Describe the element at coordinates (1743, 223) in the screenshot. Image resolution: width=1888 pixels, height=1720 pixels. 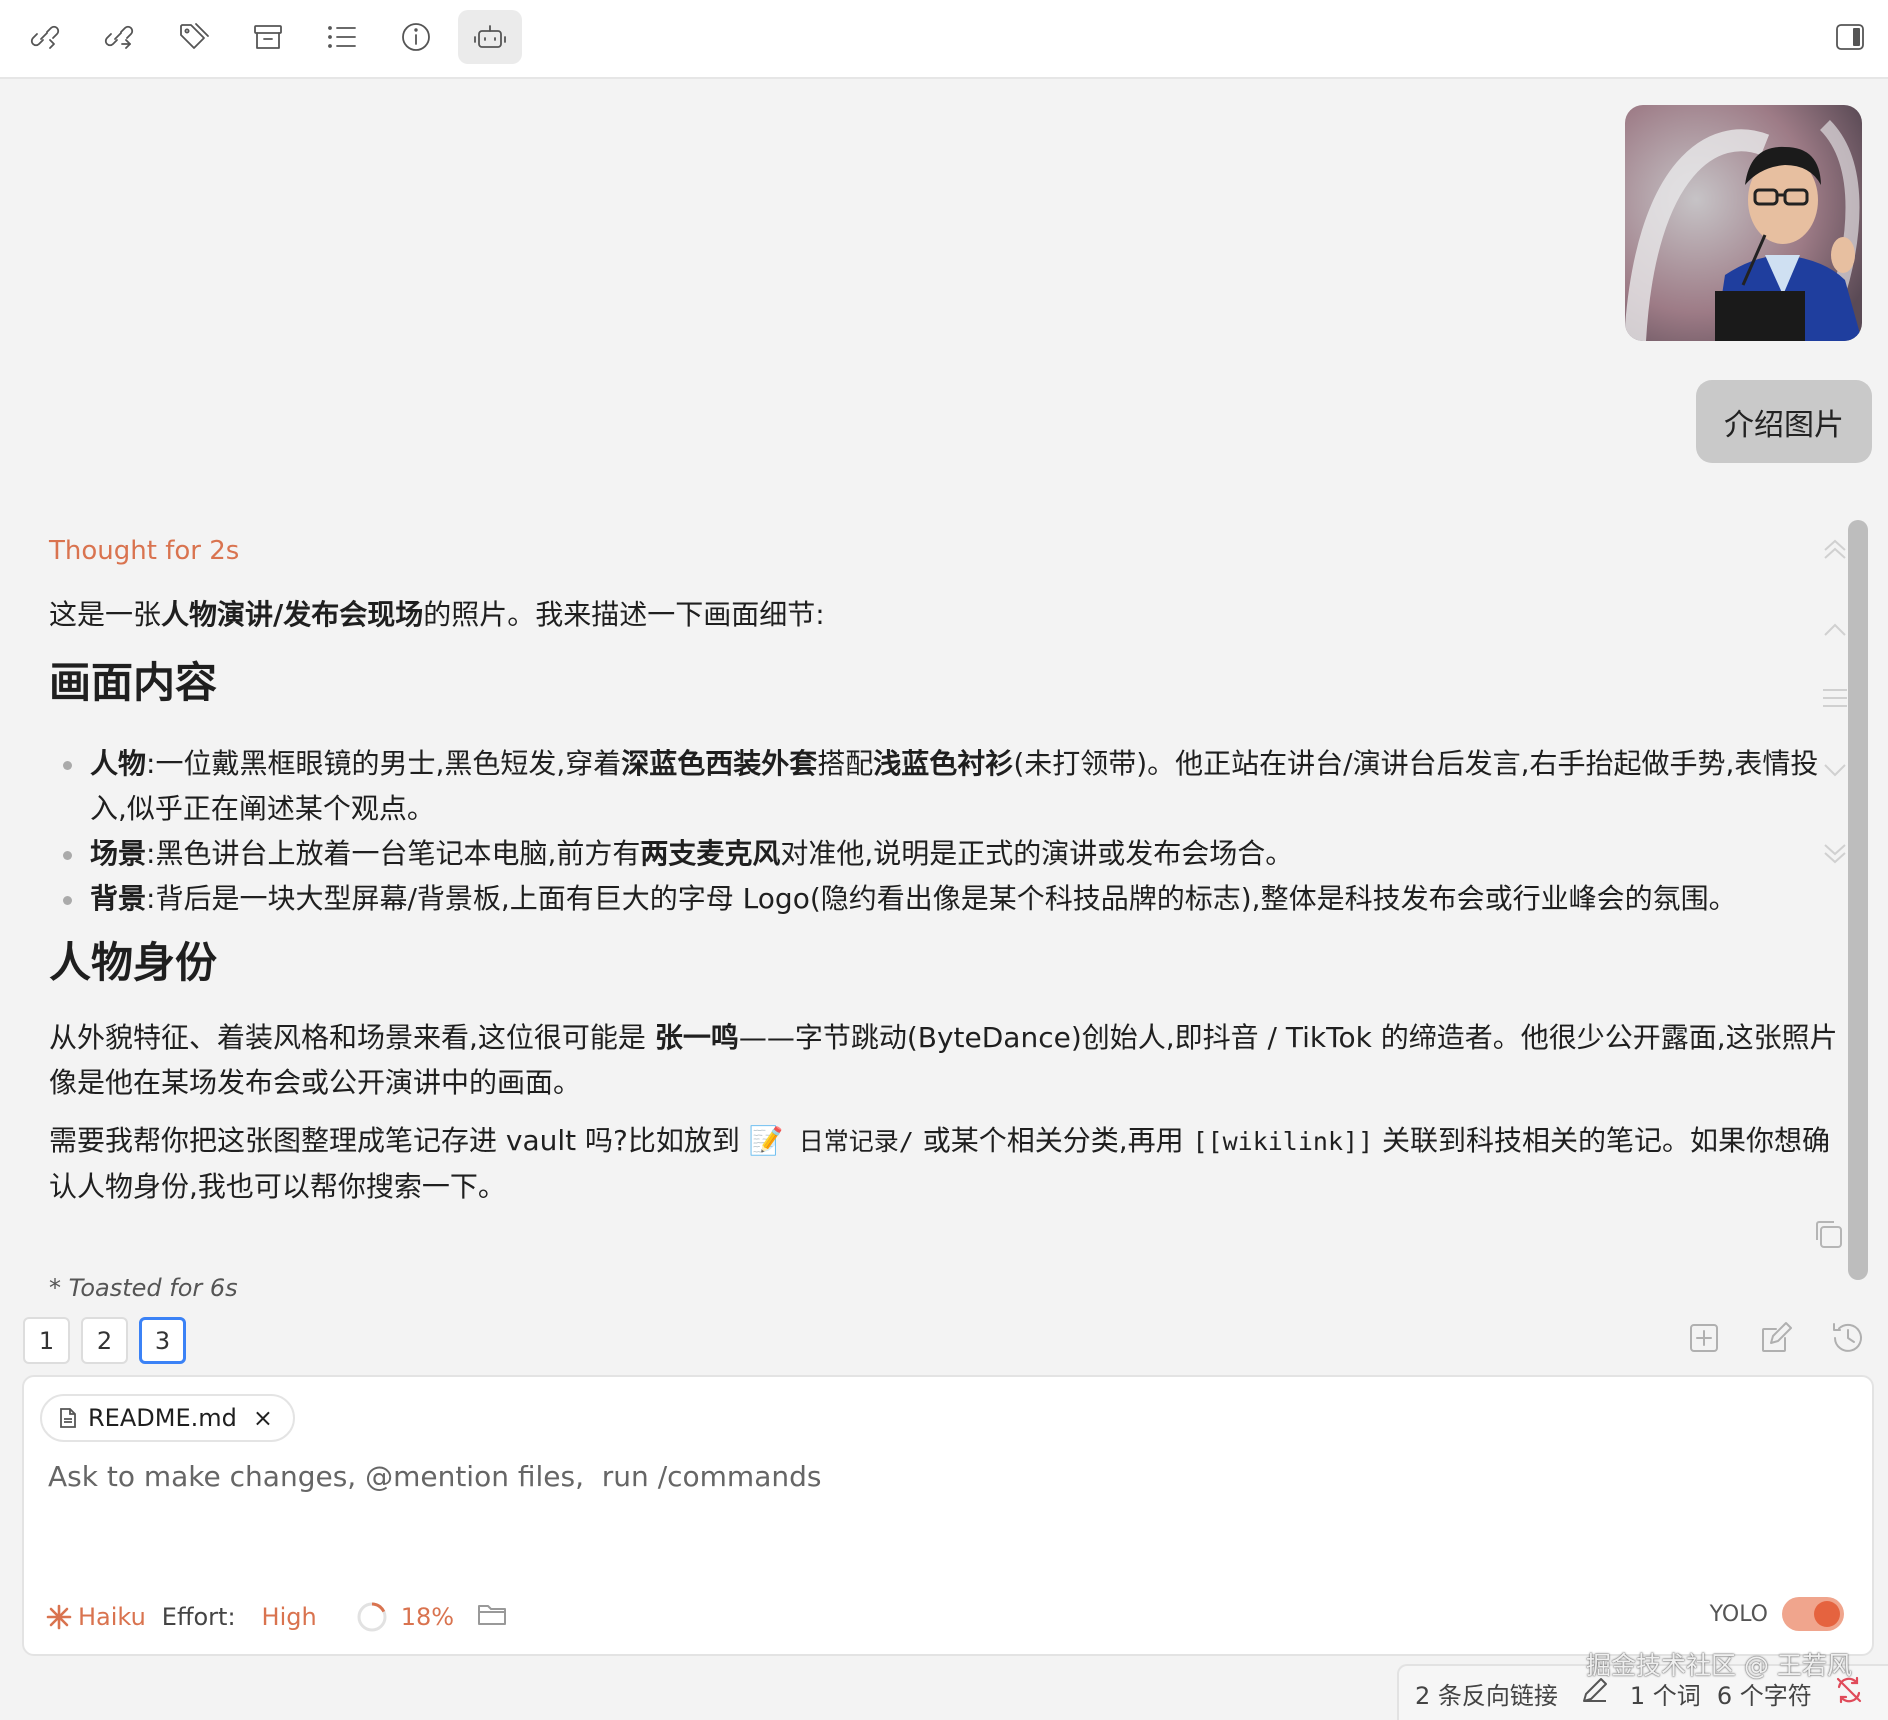
I see `attached-photo` at that location.